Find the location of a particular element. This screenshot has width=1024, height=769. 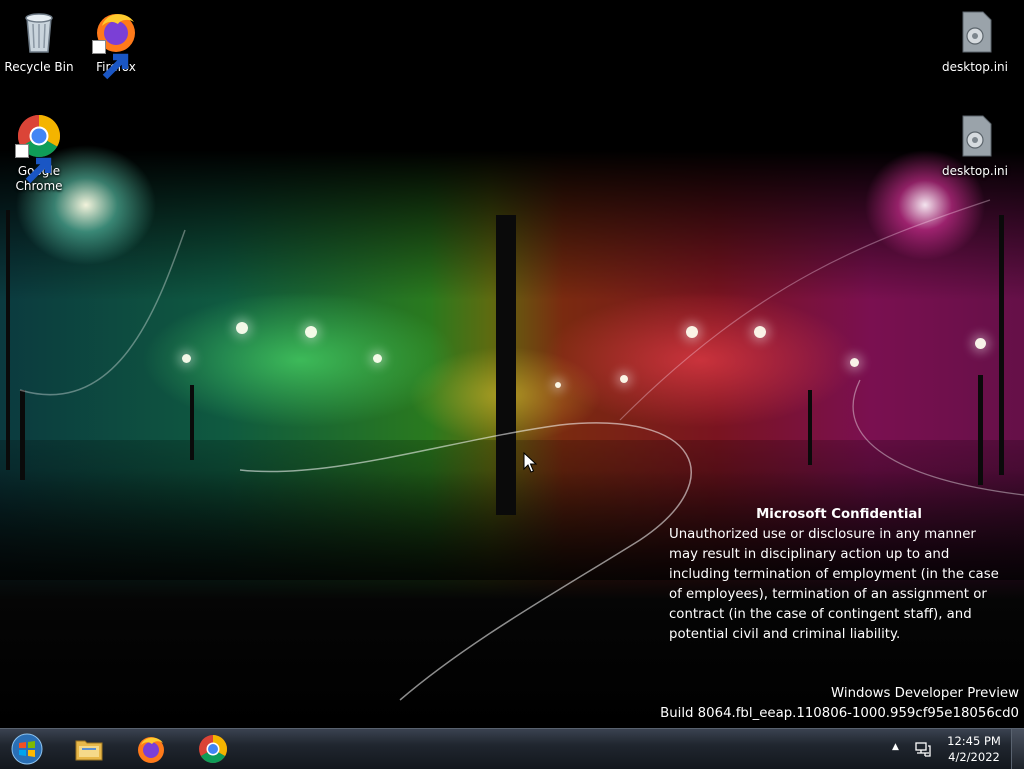

desktop-icon-firefox: Firefox is located at coordinates (116, 44).